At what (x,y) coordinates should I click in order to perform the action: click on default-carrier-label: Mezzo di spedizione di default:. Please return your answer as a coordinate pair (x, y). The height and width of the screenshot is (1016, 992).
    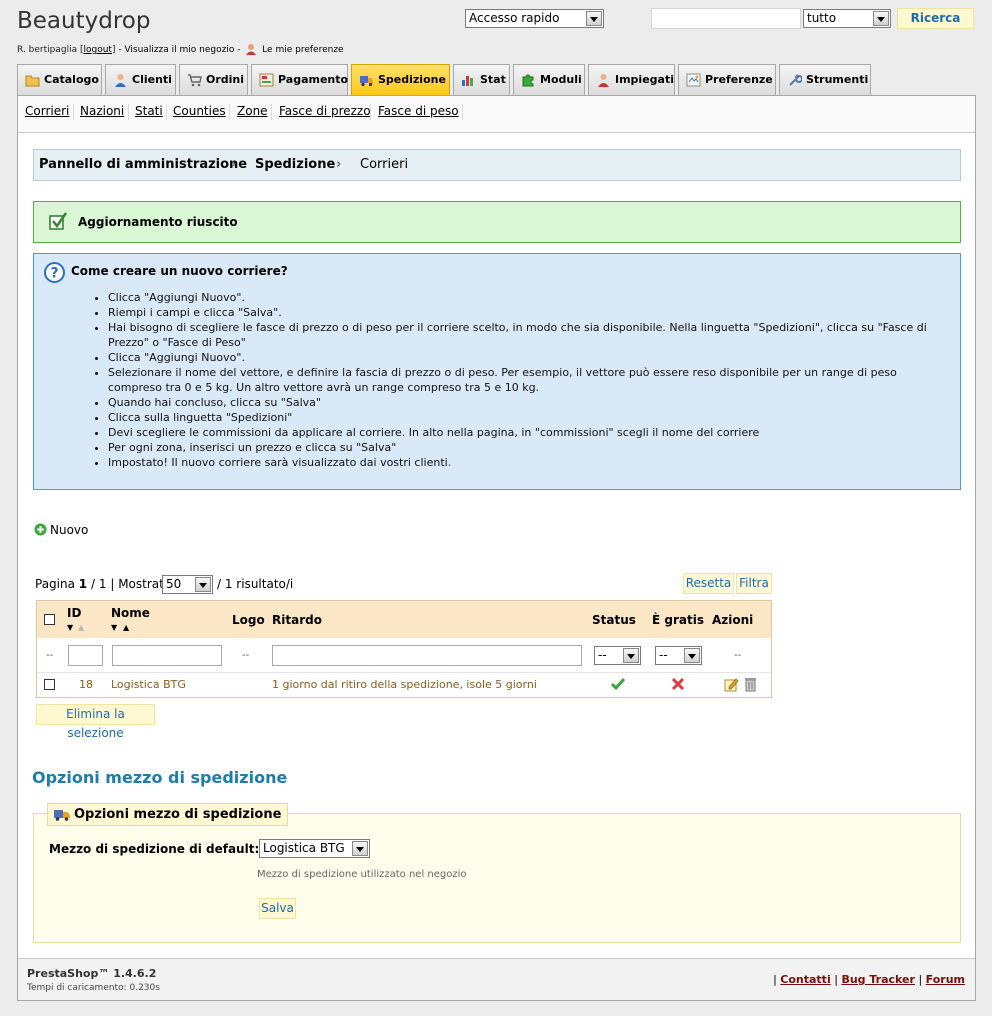
    Looking at the image, I should click on (154, 849).